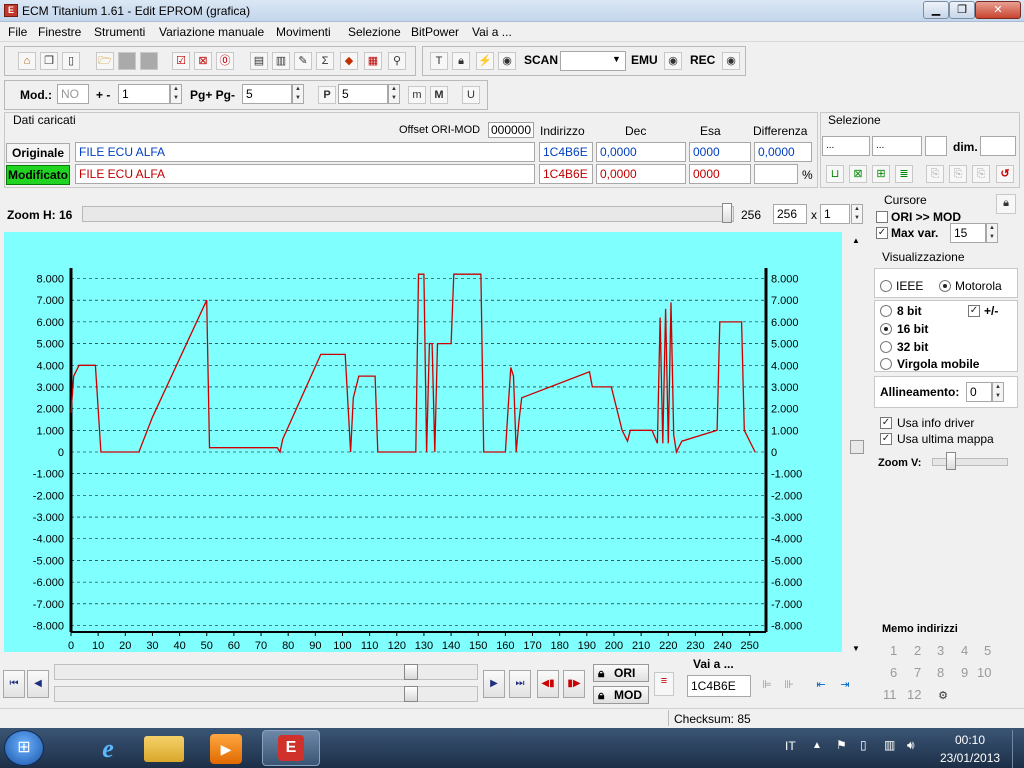 The image size is (1024, 768). Describe the element at coordinates (889, 745) in the screenshot. I see `network-icon: ▥` at that location.